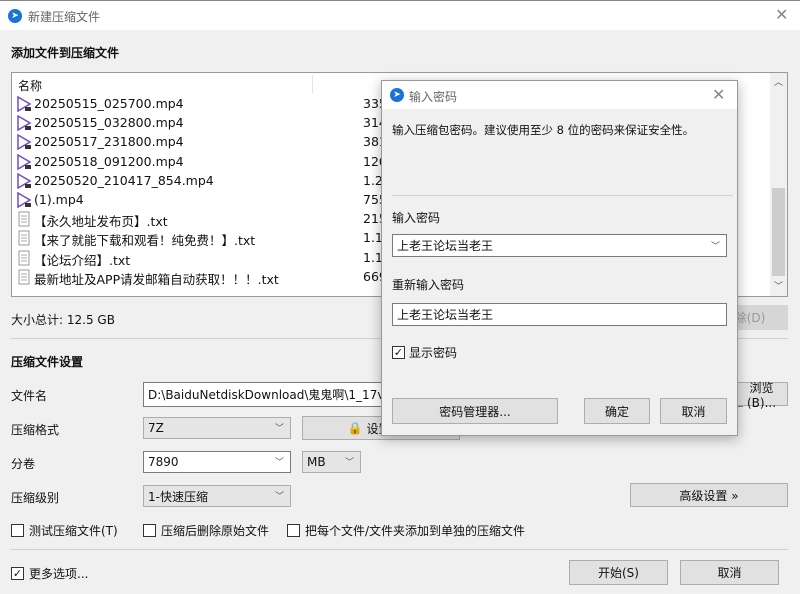 The height and width of the screenshot is (594, 800). I want to click on format-label: 压缩格式, so click(35, 430).